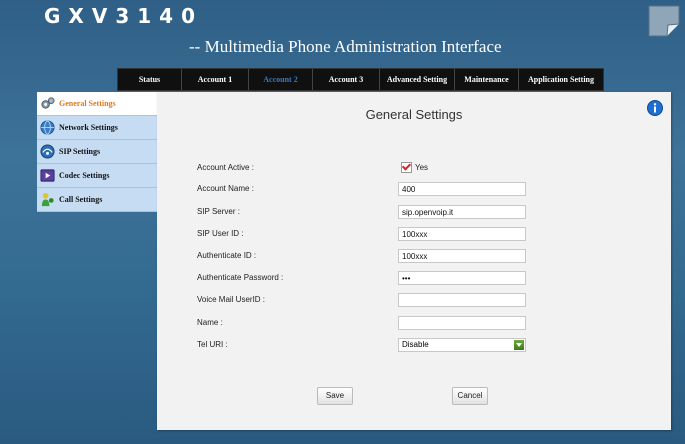 The image size is (685, 444). I want to click on authenticate-id-input, so click(462, 256).